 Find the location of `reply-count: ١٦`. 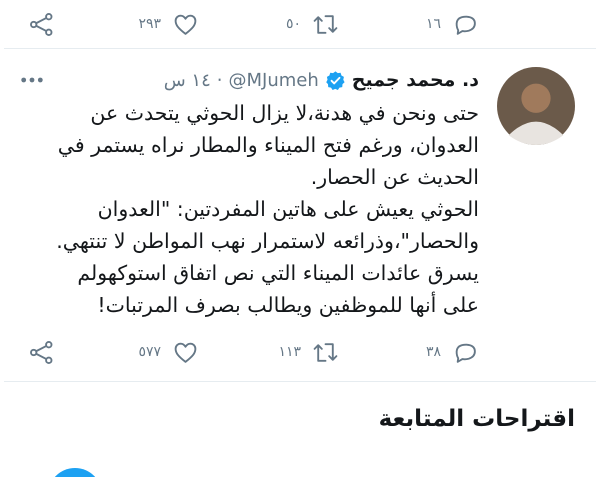

reply-count: ١٦ is located at coordinates (433, 24).